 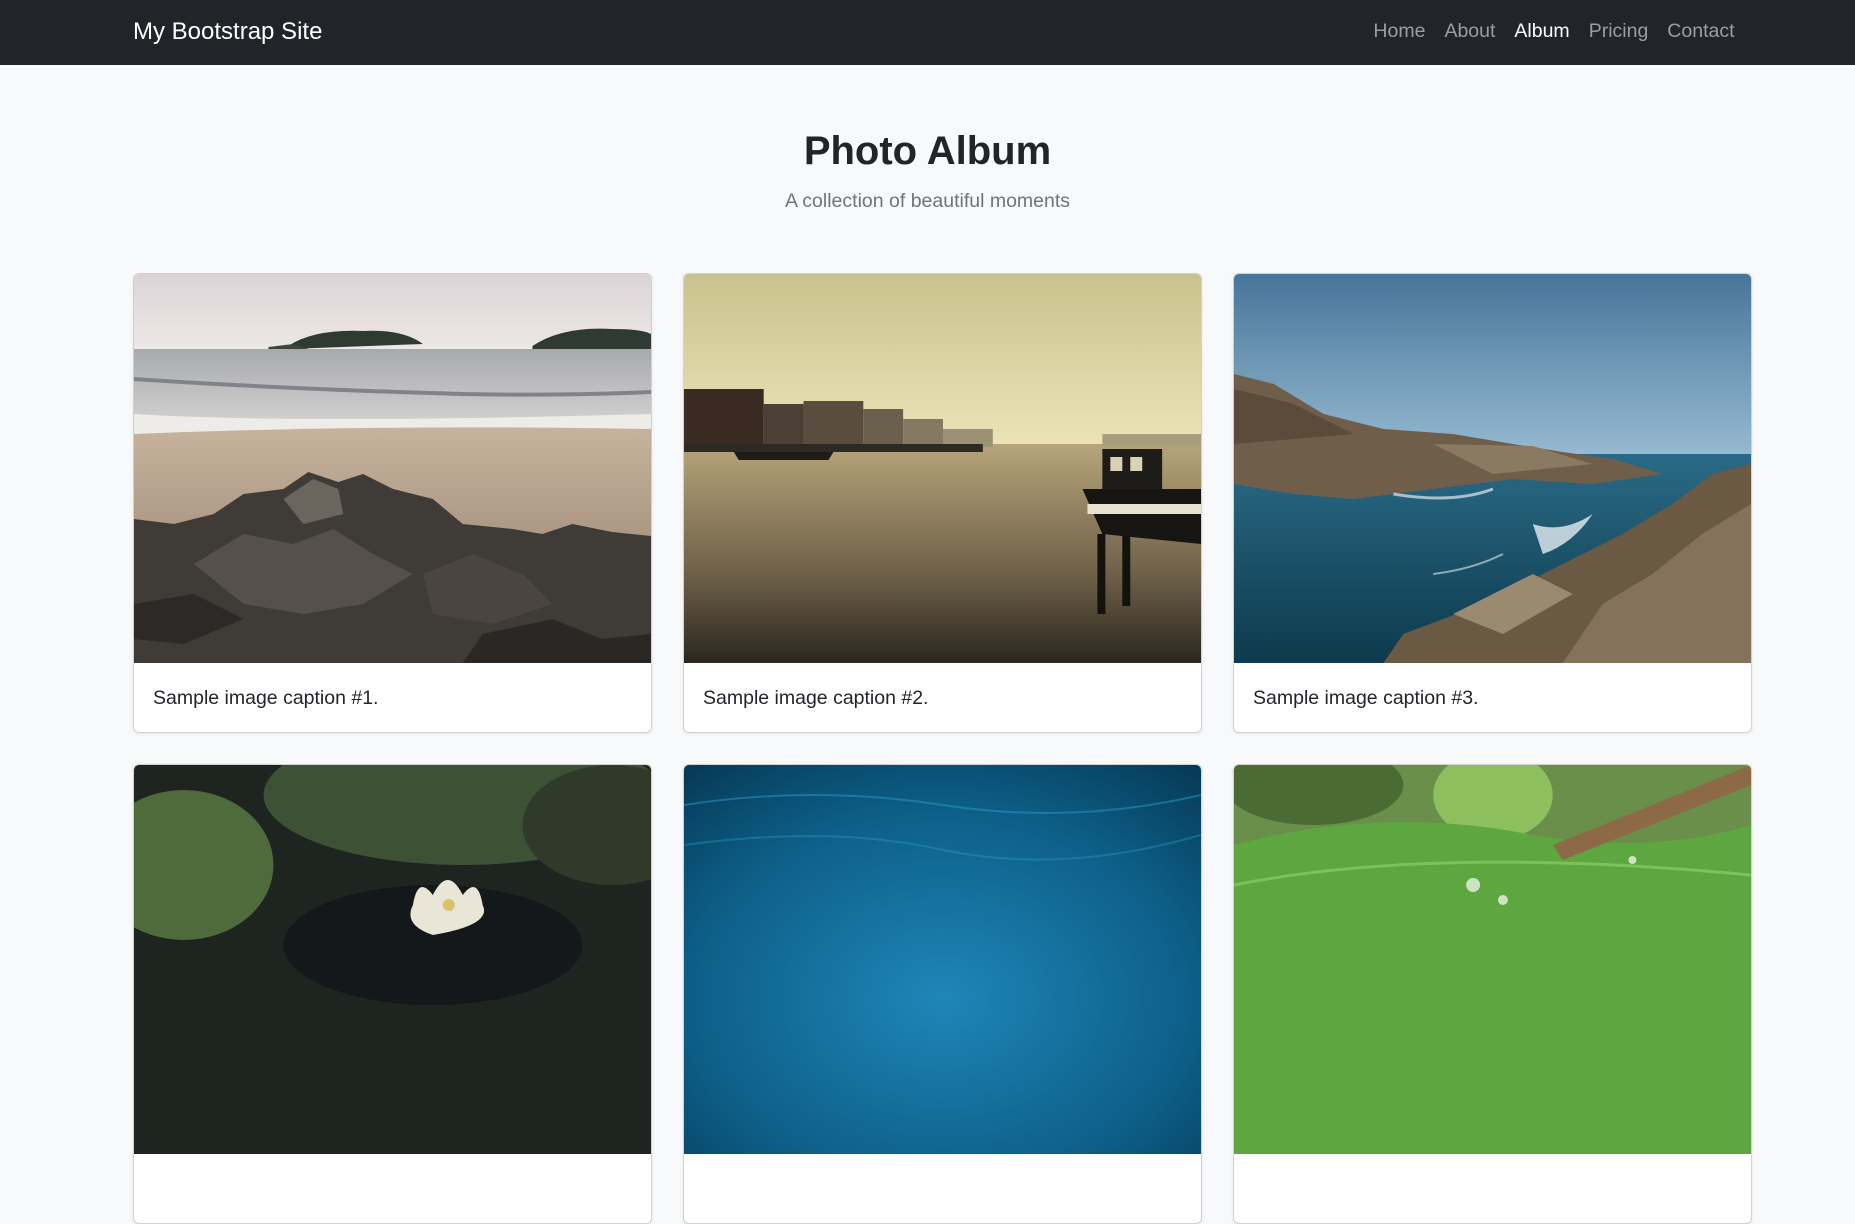 I want to click on album-card: Sample image caption #3., so click(x=1492, y=503).